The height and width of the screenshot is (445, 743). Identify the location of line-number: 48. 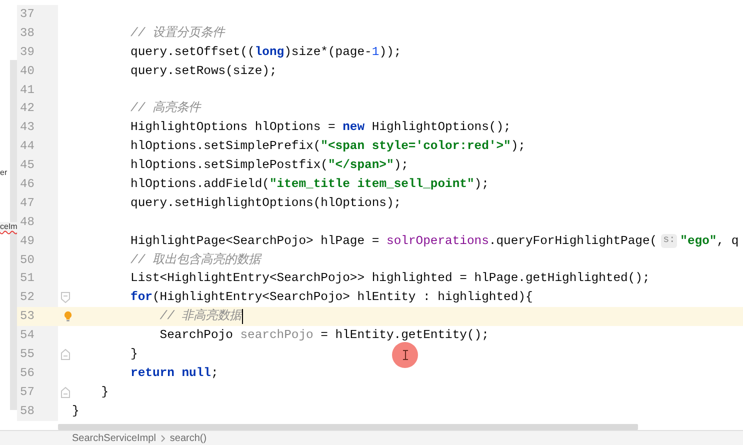
(37, 222).